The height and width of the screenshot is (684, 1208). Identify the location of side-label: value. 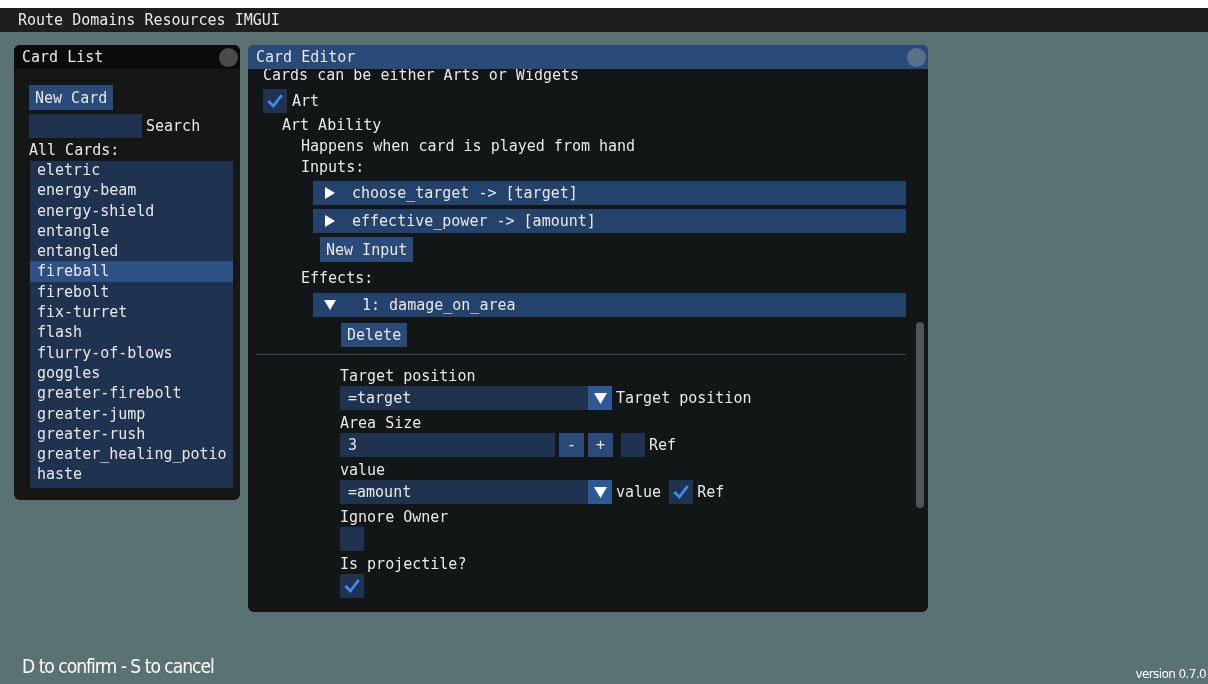
(639, 492).